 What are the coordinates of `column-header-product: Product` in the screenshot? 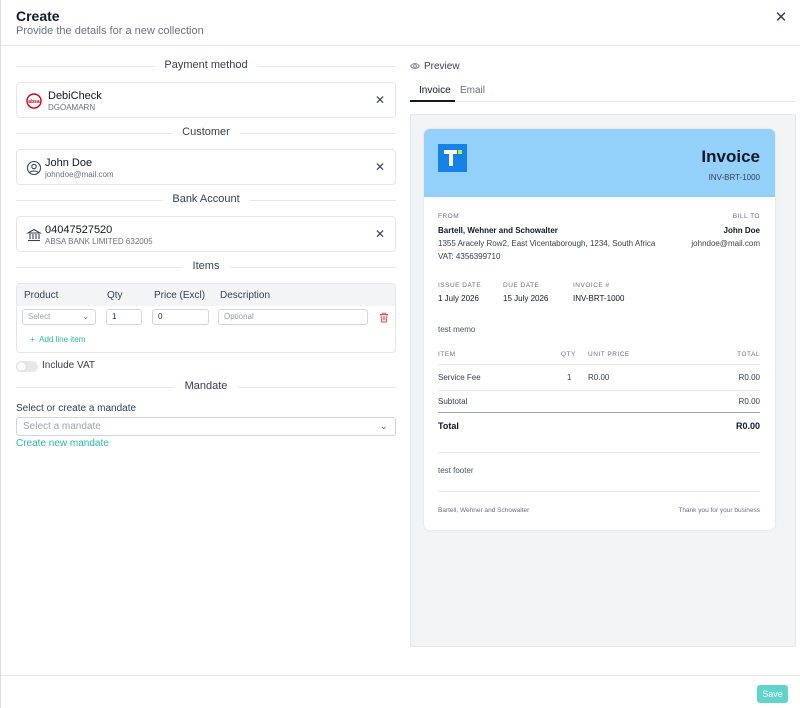 It's located at (41, 295).